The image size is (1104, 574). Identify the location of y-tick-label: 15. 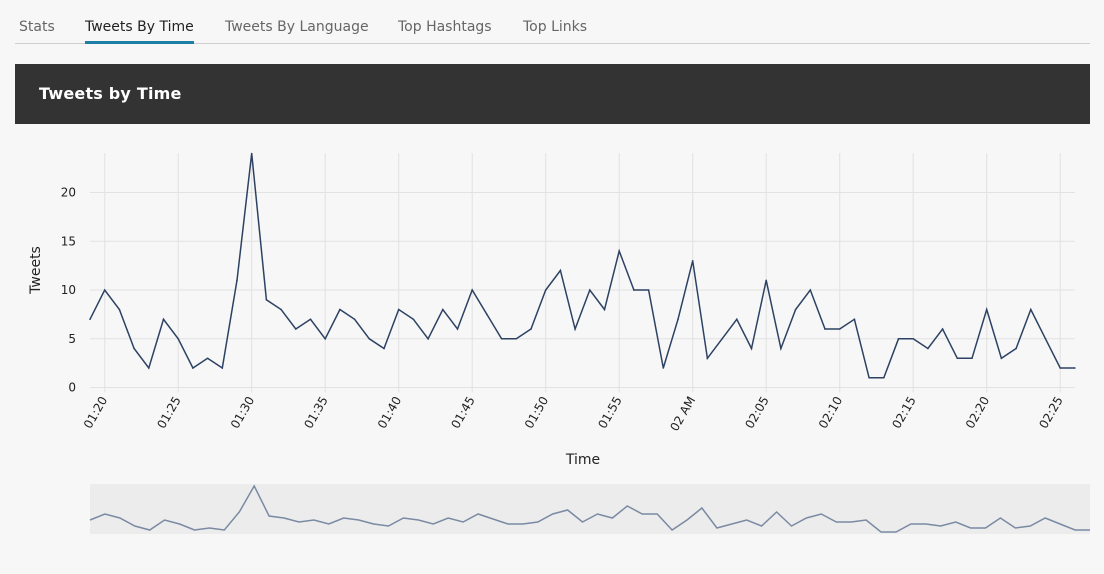
(68, 241).